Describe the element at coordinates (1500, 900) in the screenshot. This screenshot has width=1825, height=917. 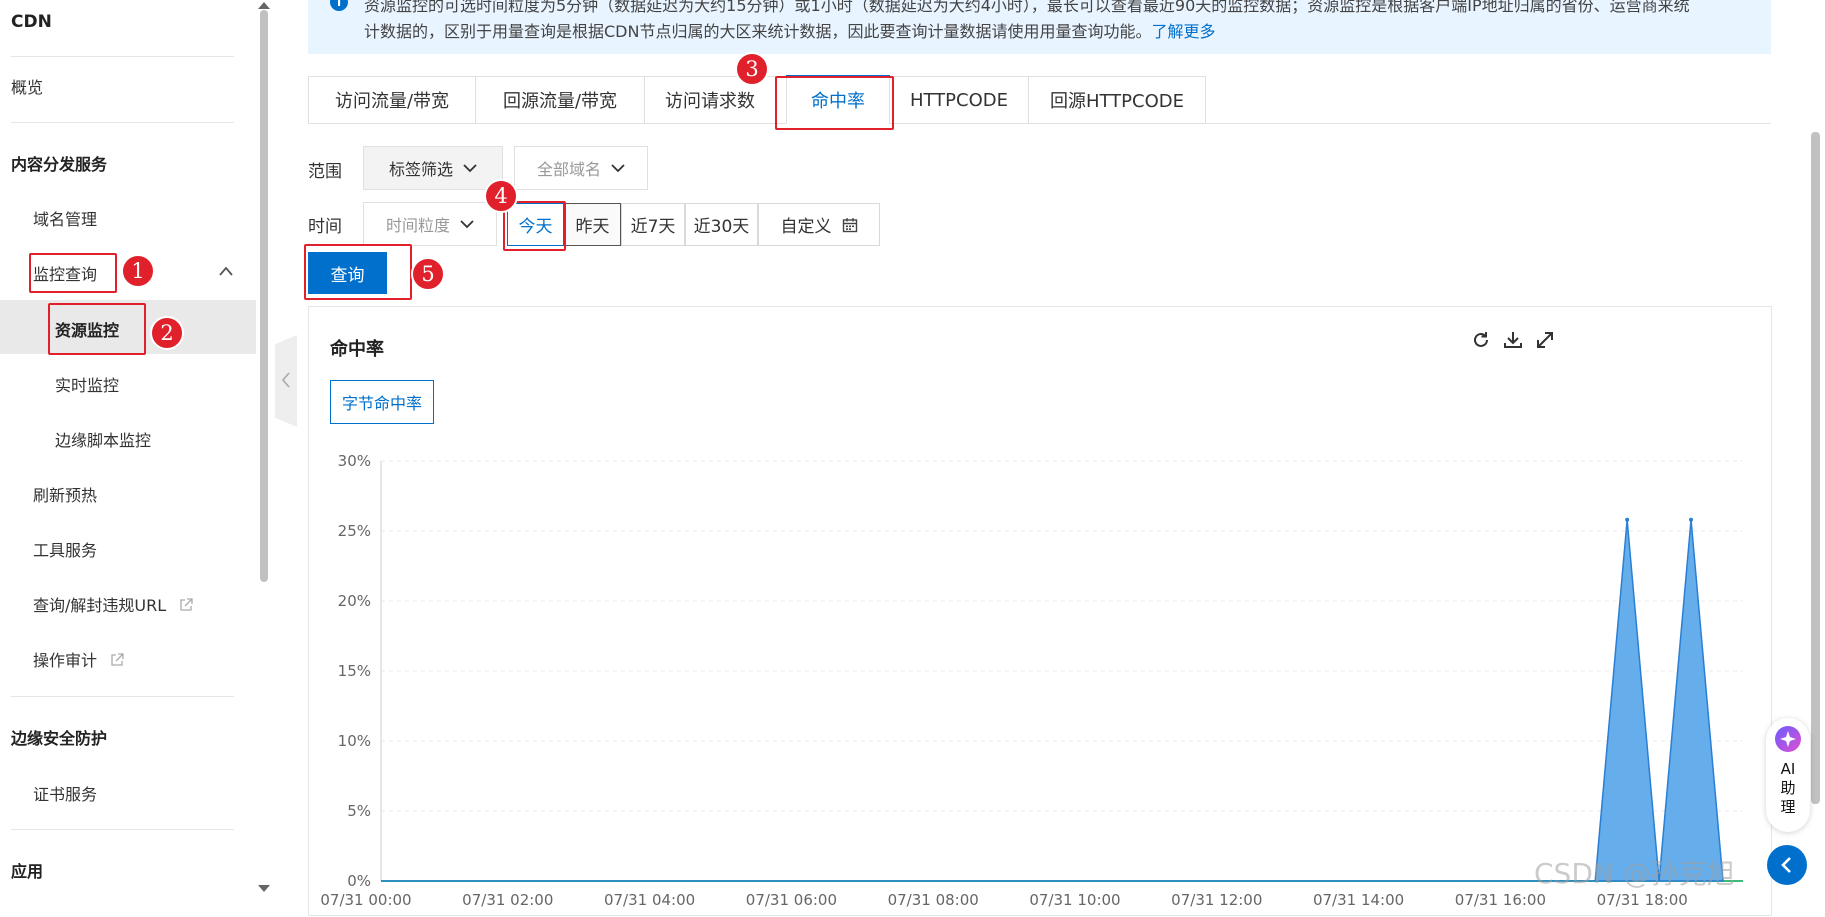
I see `x-tick-label: 07/31 16:00` at that location.